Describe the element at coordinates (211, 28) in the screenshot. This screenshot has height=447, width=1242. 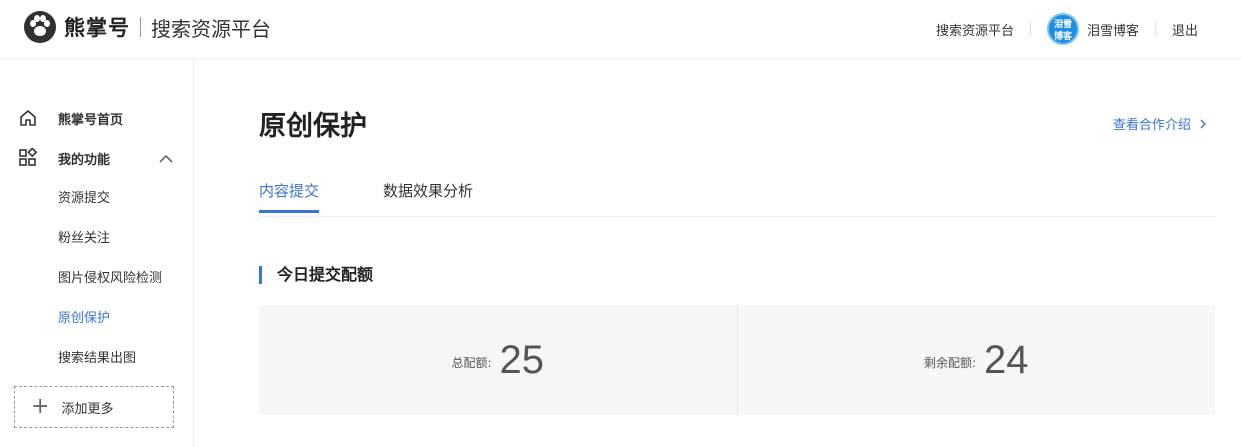
I see `platform-name: 搜索资源平台` at that location.